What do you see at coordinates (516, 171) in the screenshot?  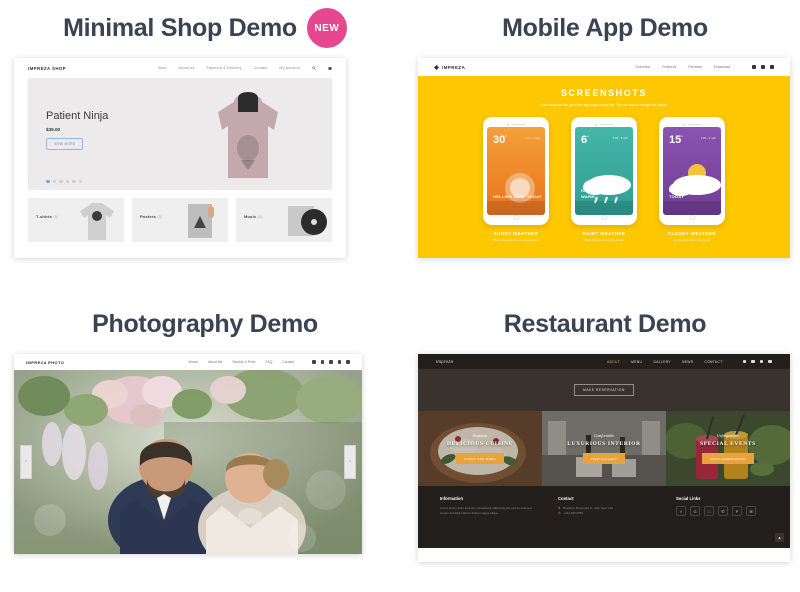 I see `phone-mockup-sunny: 30° 7.1% ∙ 4 mph HELLISH HEAT TODAY` at bounding box center [516, 171].